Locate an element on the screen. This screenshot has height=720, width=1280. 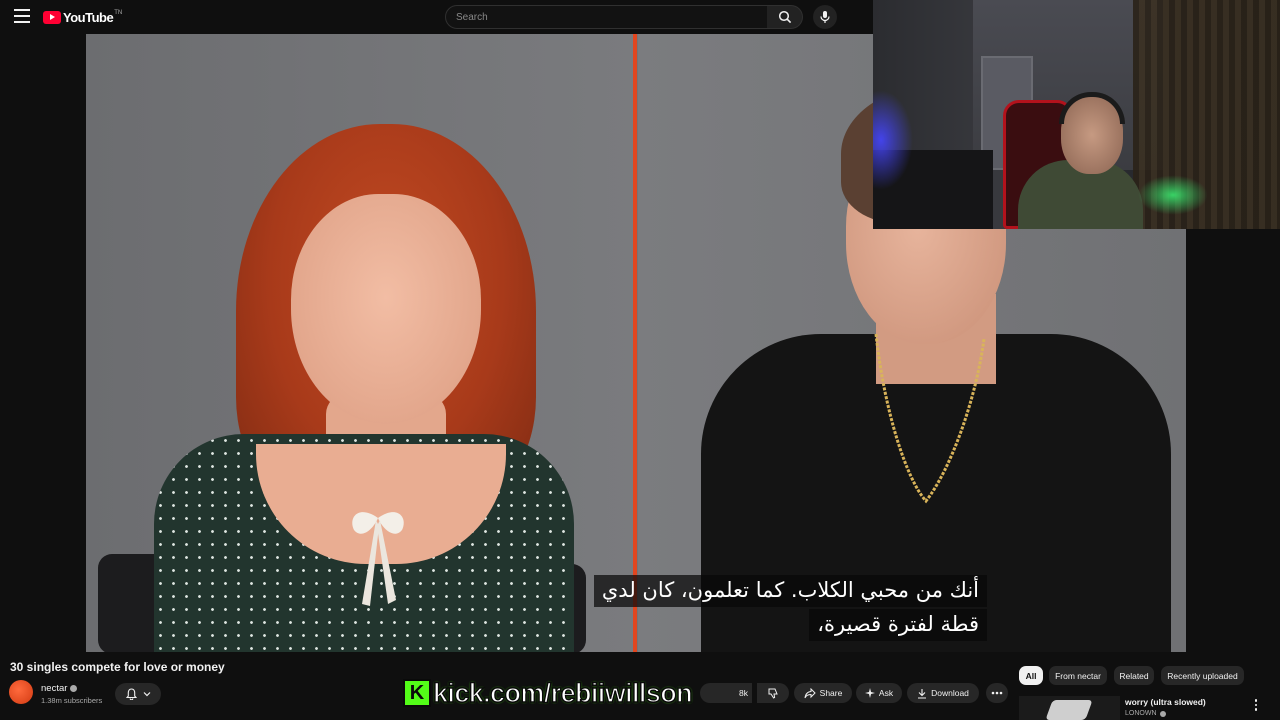
like-count: 8k is located at coordinates (743, 693).